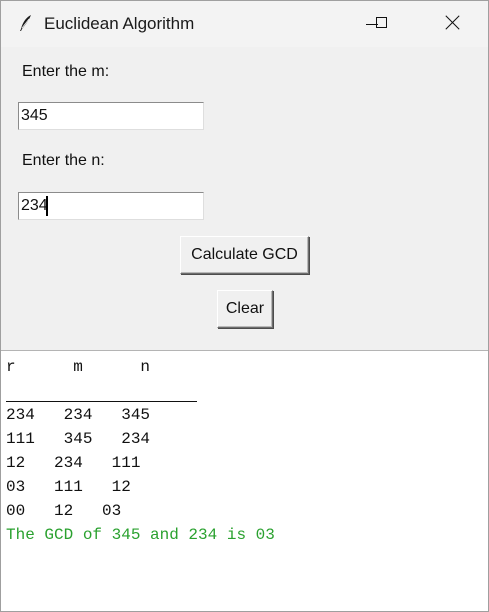  I want to click on m-label: Enter the m:, so click(66, 71).